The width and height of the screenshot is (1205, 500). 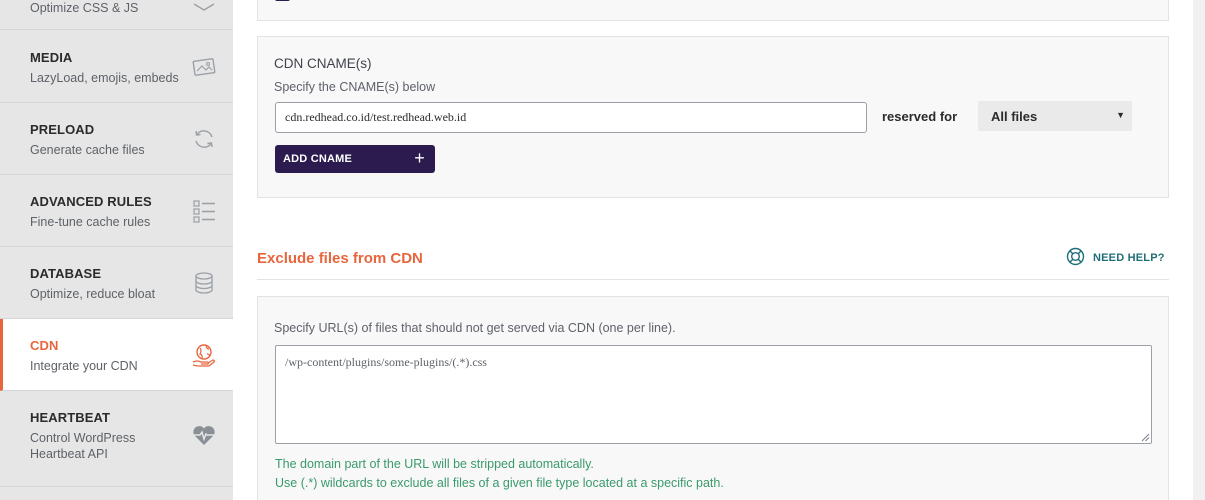 What do you see at coordinates (920, 116) in the screenshot?
I see `reserved-for-label: reserved for` at bounding box center [920, 116].